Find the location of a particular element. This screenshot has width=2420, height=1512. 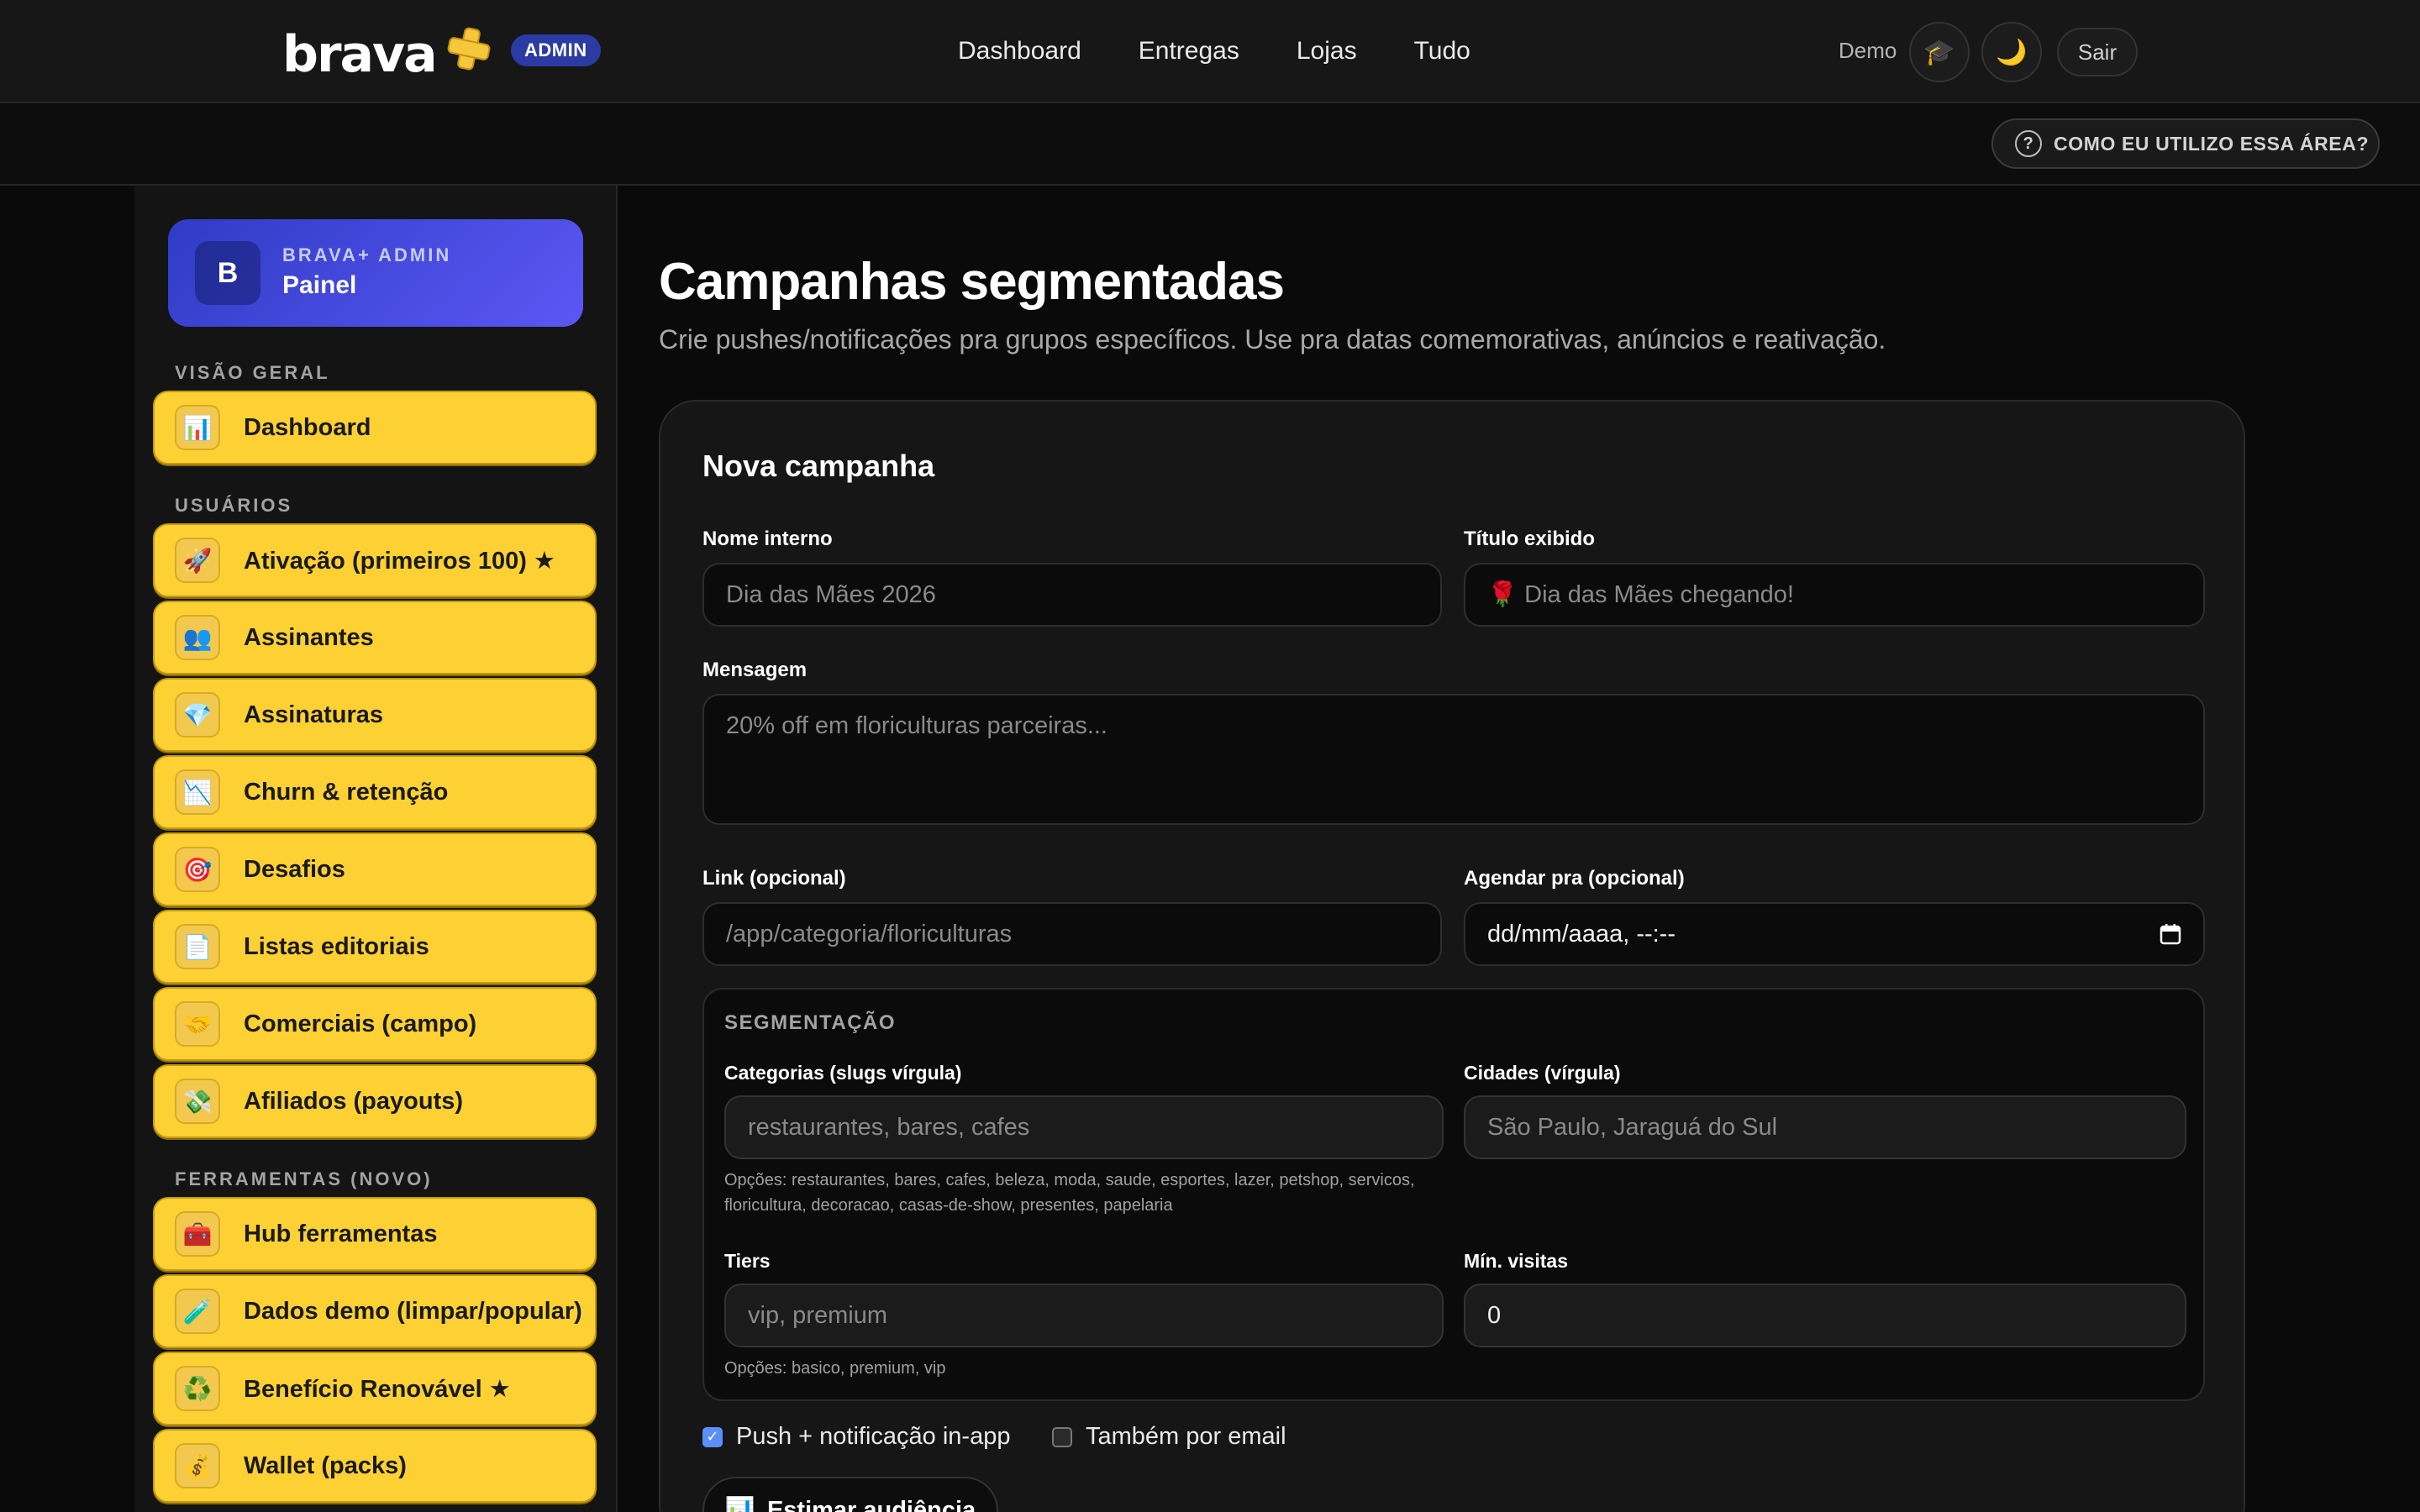

push-checkbox-row: ✓ Push + notificação in-app is located at coordinates (856, 1437).